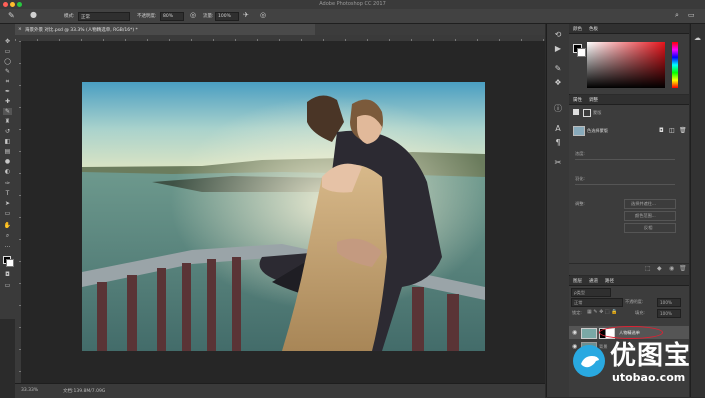 This screenshot has height=398, width=705. Describe the element at coordinates (7, 203) in the screenshot. I see `path-select-icon: ➤` at that location.